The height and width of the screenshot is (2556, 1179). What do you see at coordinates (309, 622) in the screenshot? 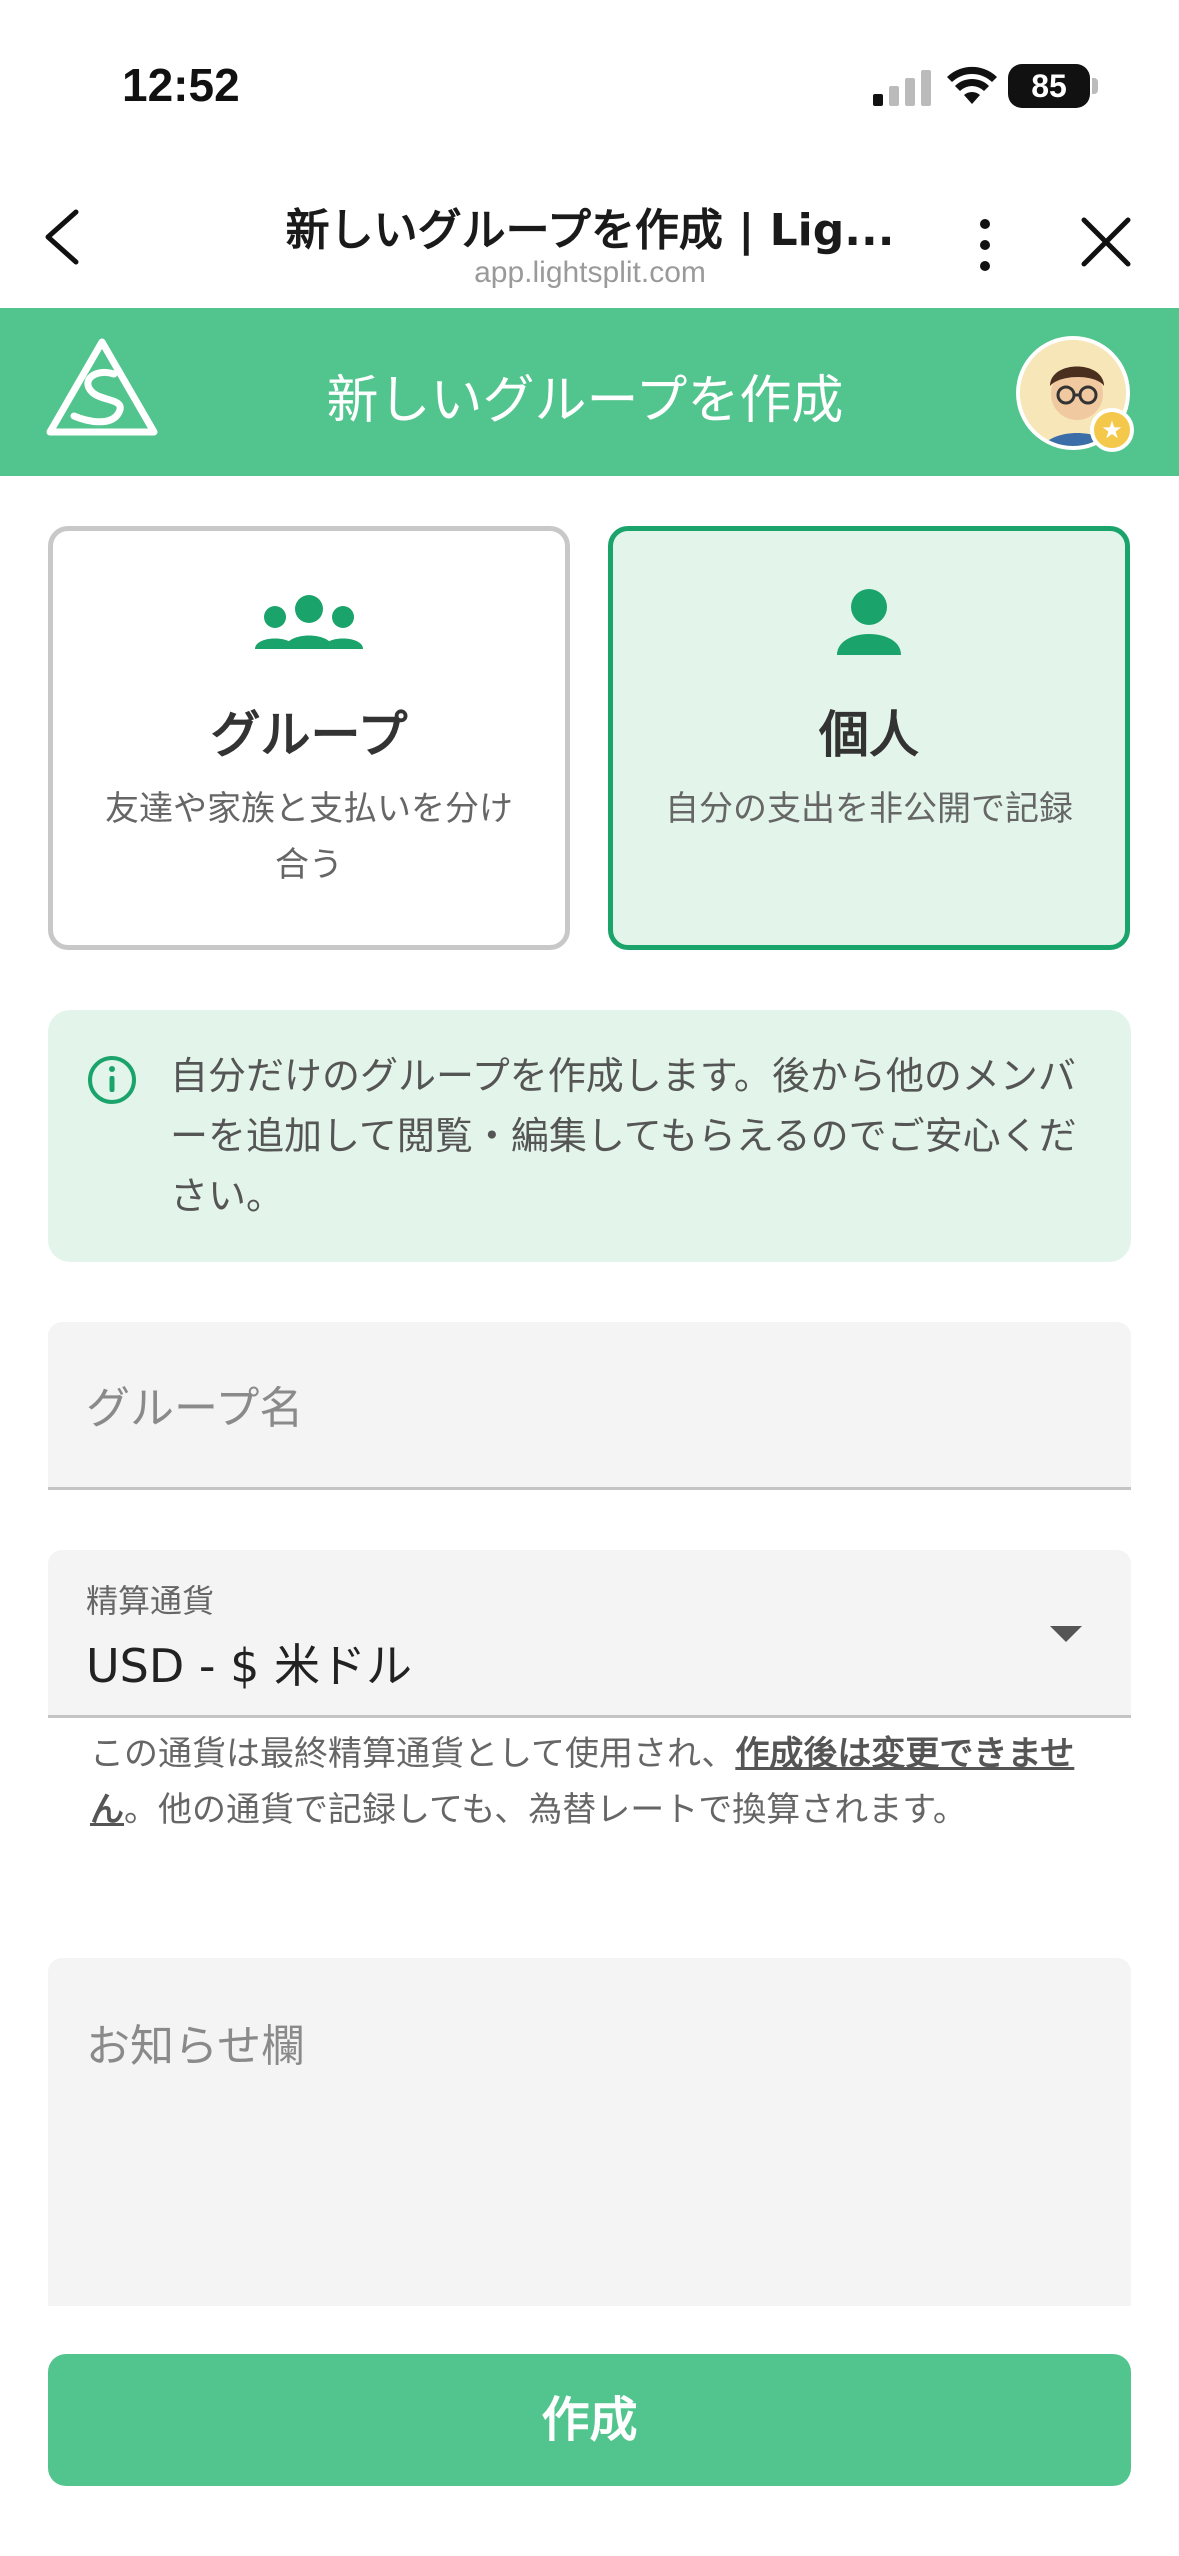
I see `group-people-icon` at bounding box center [309, 622].